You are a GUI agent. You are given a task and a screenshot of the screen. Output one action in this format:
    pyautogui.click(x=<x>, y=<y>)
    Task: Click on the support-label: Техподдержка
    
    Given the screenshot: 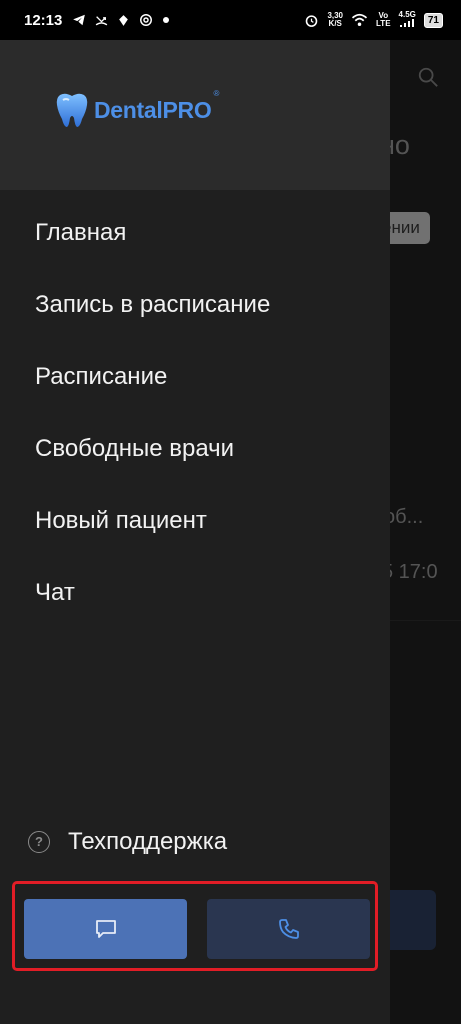 What is the action you would take?
    pyautogui.click(x=148, y=841)
    